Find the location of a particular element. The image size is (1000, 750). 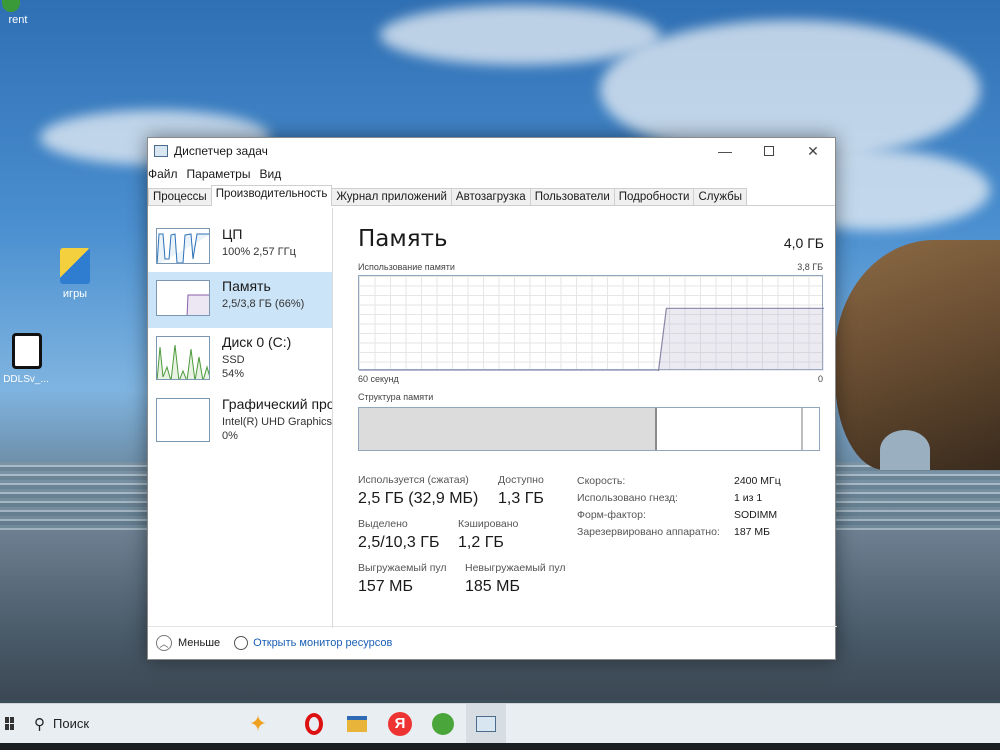

resource-sub: Intel(R) UHD Graphics 6 is located at coordinates (277, 422).